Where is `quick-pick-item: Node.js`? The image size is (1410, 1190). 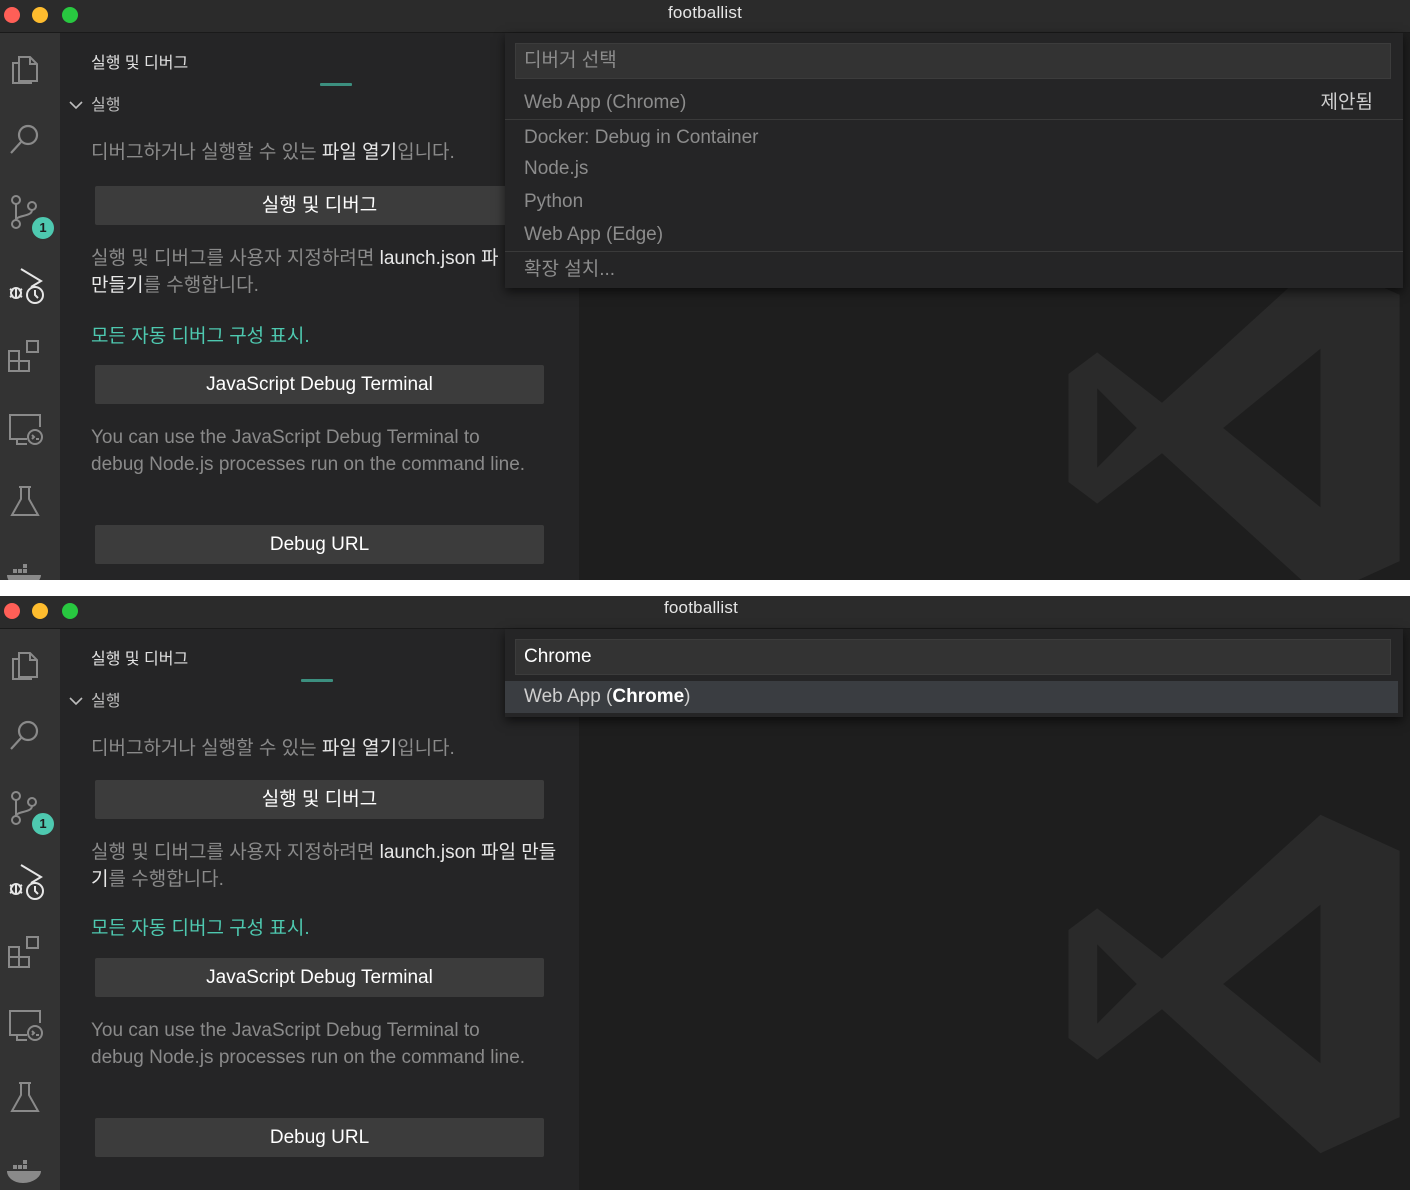 quick-pick-item: Node.js is located at coordinates (954, 169).